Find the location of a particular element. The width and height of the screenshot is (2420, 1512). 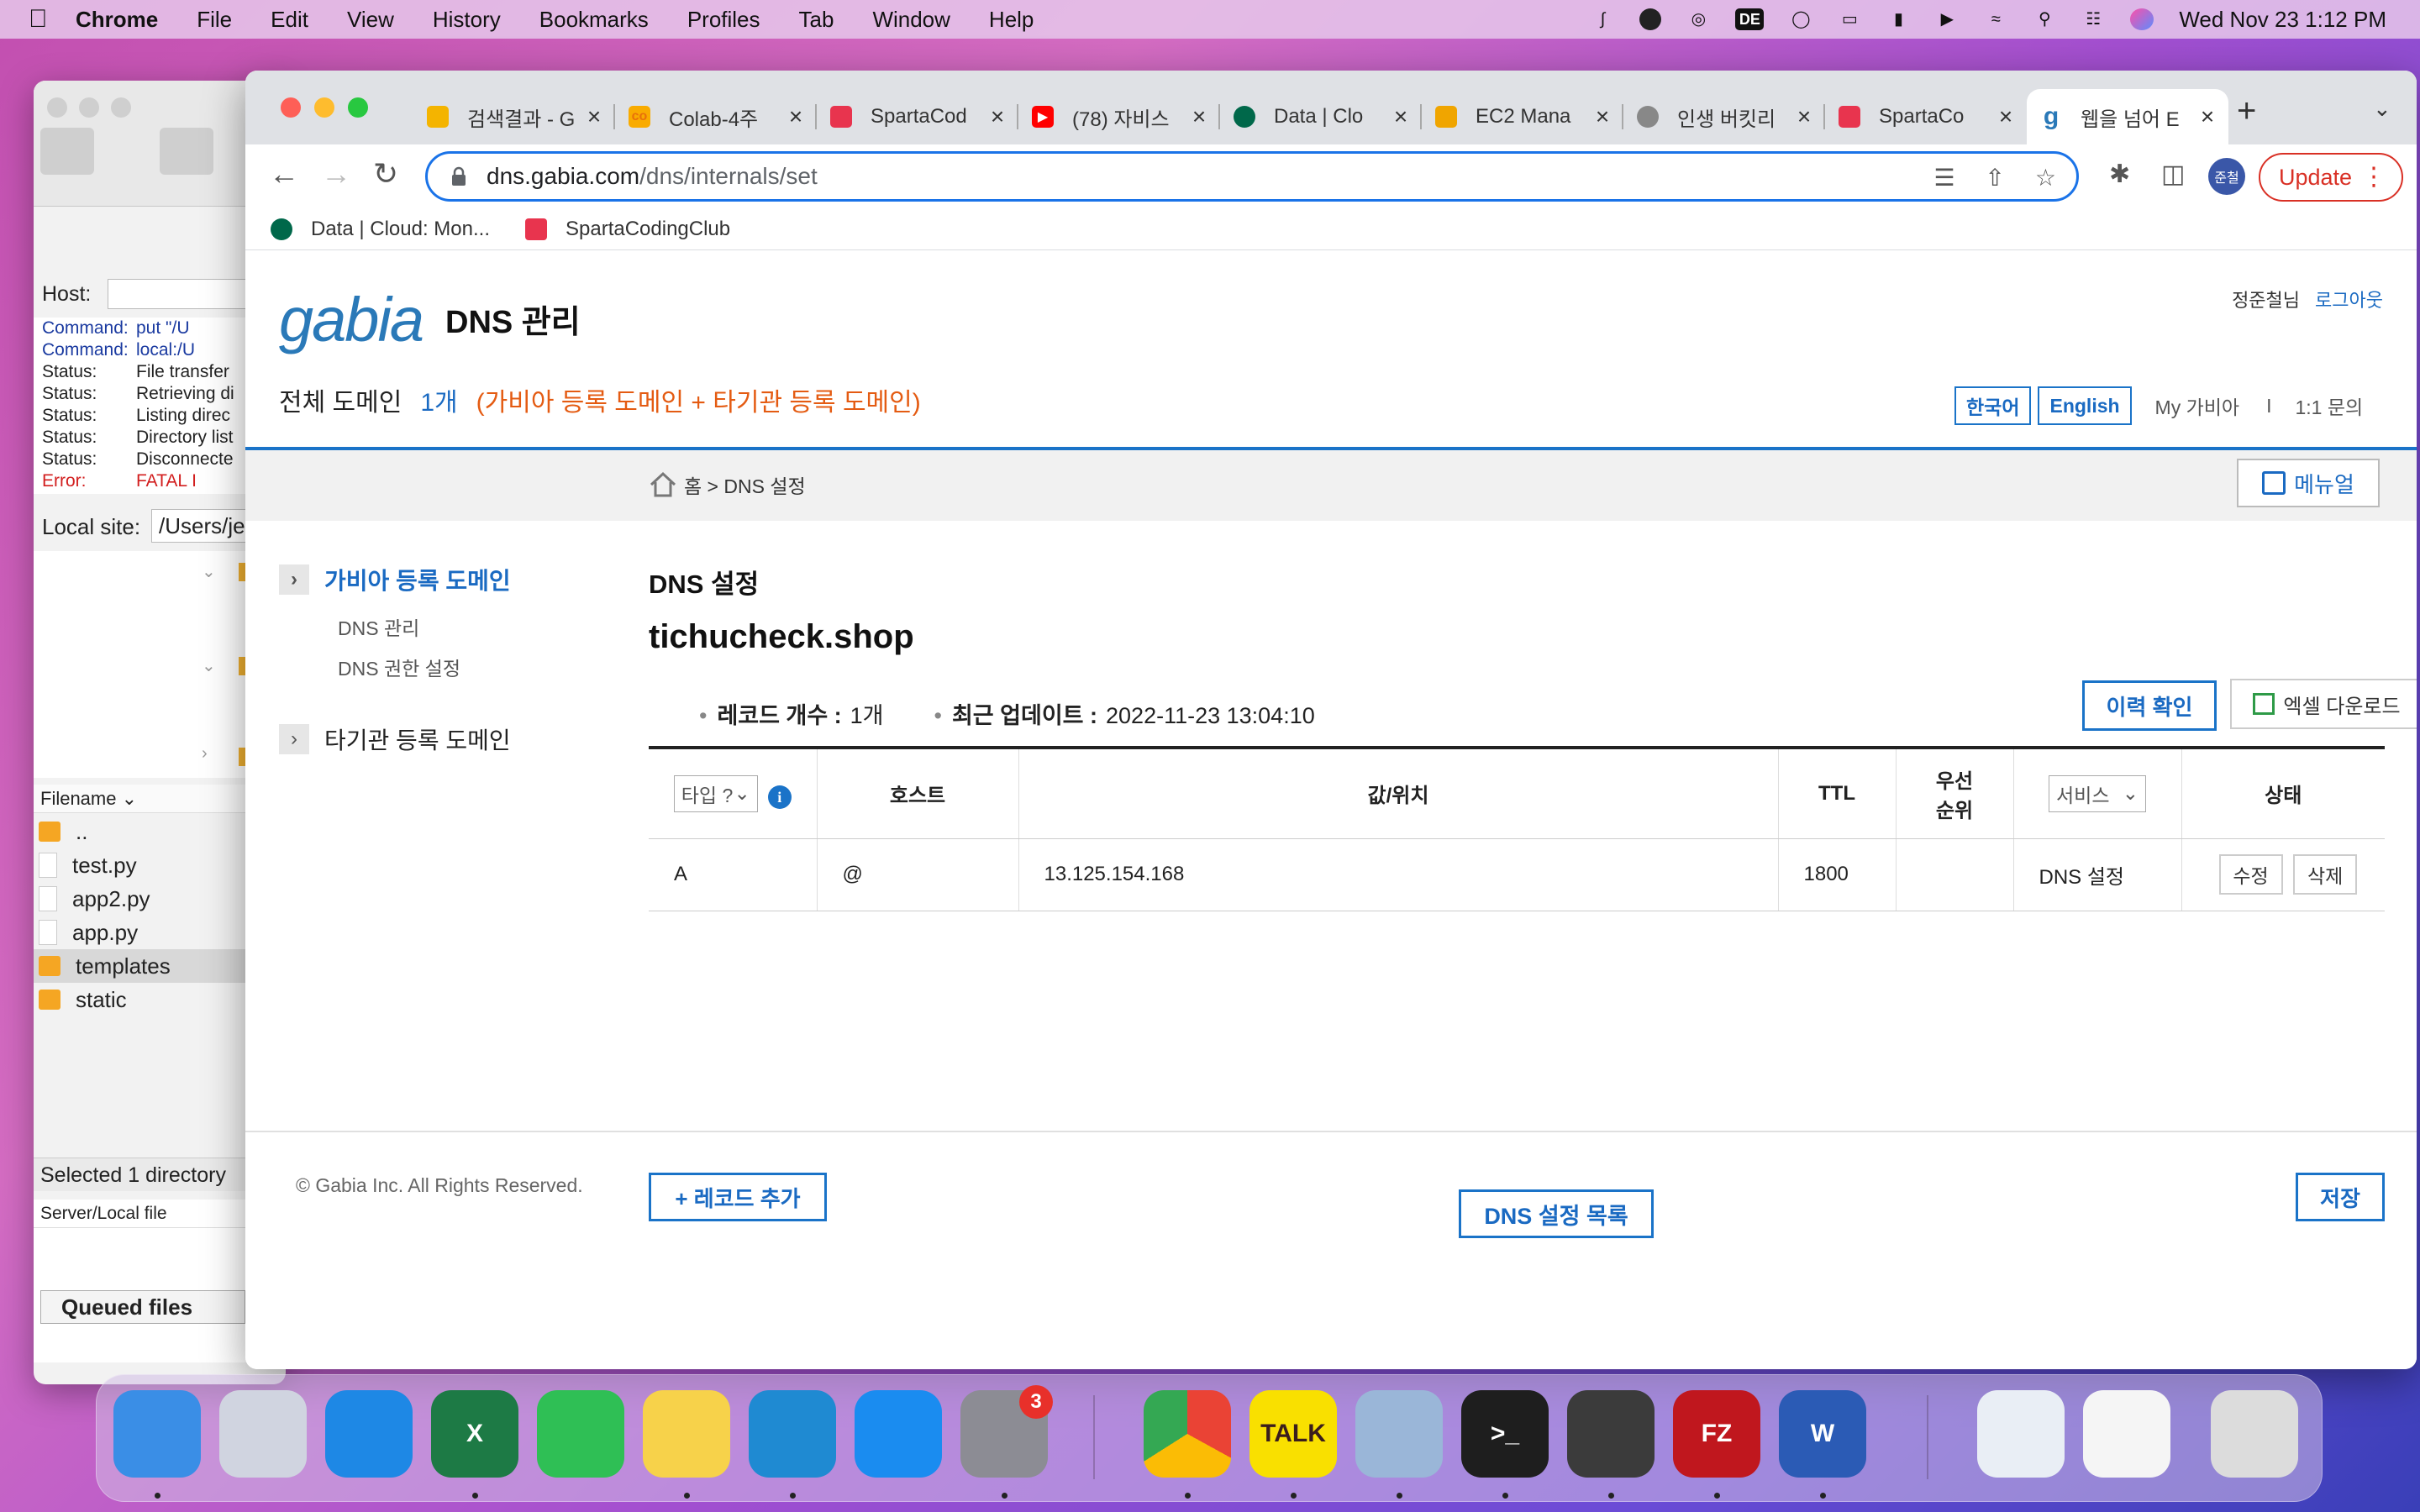

type-filter-select: 타입 ? ⌄ is located at coordinates (716, 793).